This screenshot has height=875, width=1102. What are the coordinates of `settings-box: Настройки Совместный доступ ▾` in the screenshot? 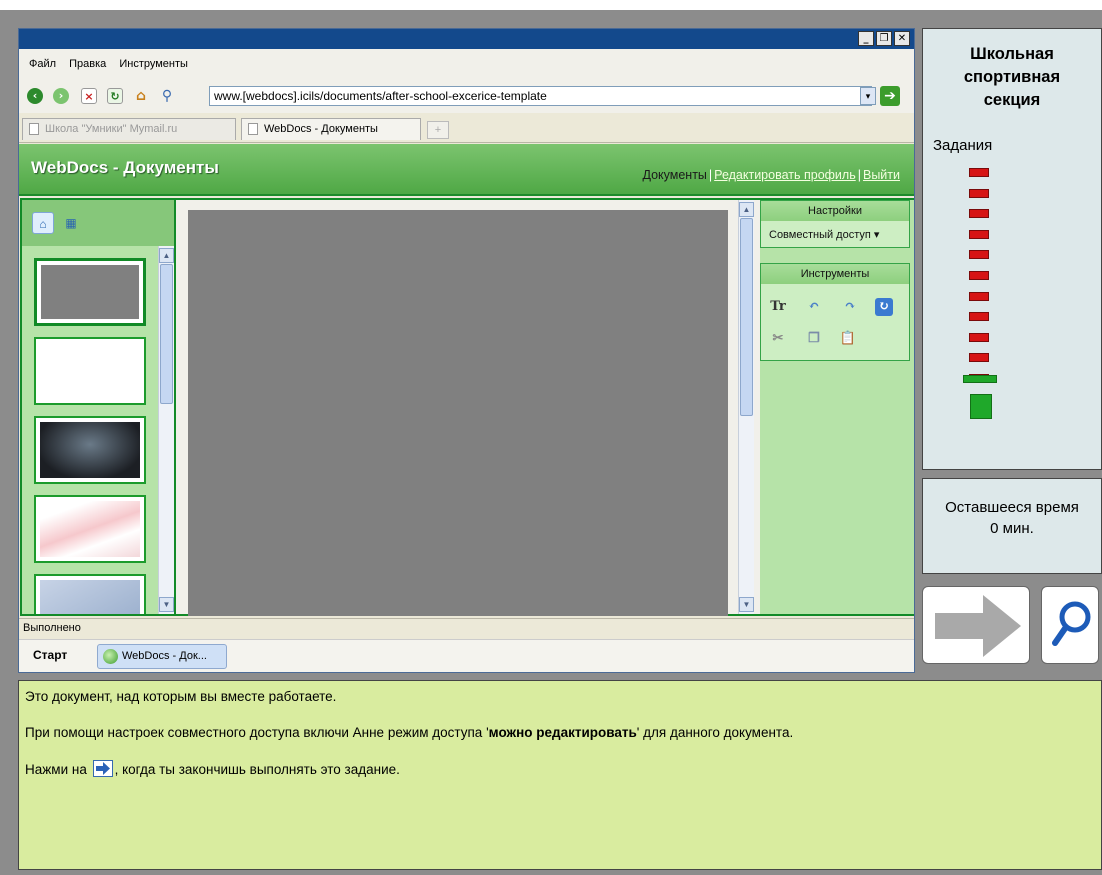 It's located at (835, 224).